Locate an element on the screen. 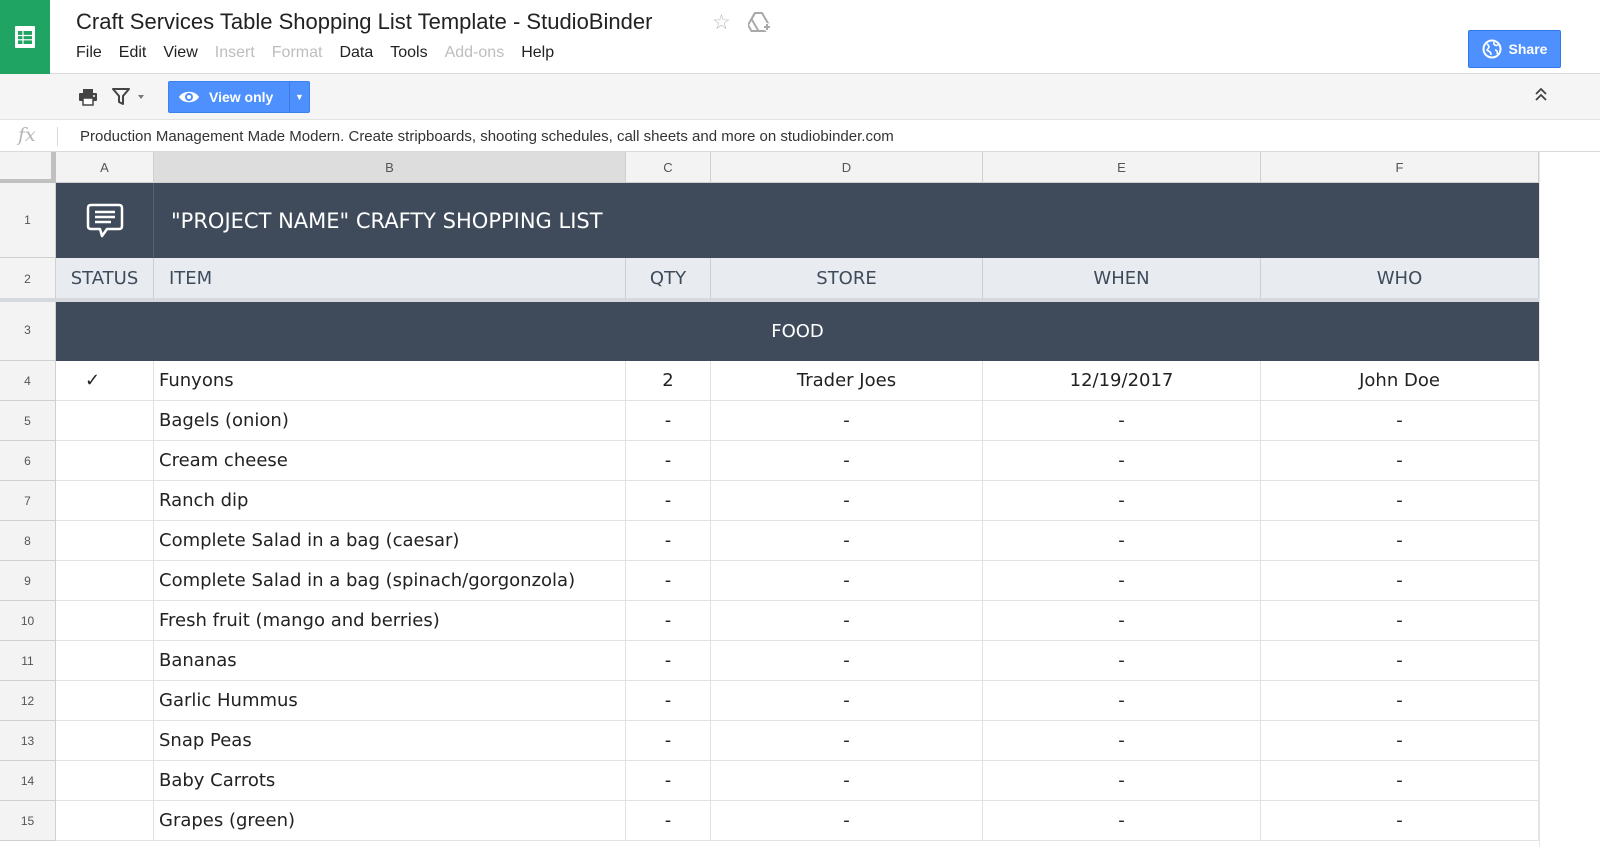  column-header-b: B is located at coordinates (390, 167).